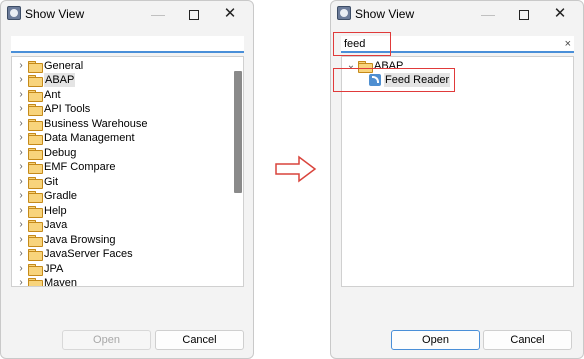 The height and width of the screenshot is (359, 584). I want to click on tree-item-label: EMF Compare, so click(80, 167).